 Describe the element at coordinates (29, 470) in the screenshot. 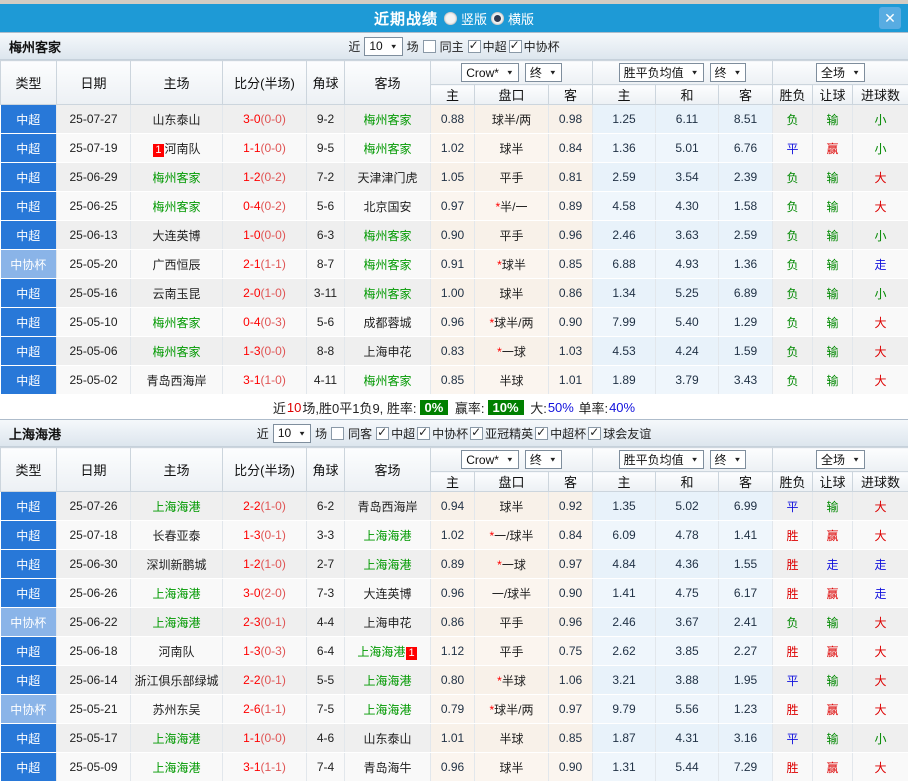

I see `col-type: 类型` at that location.